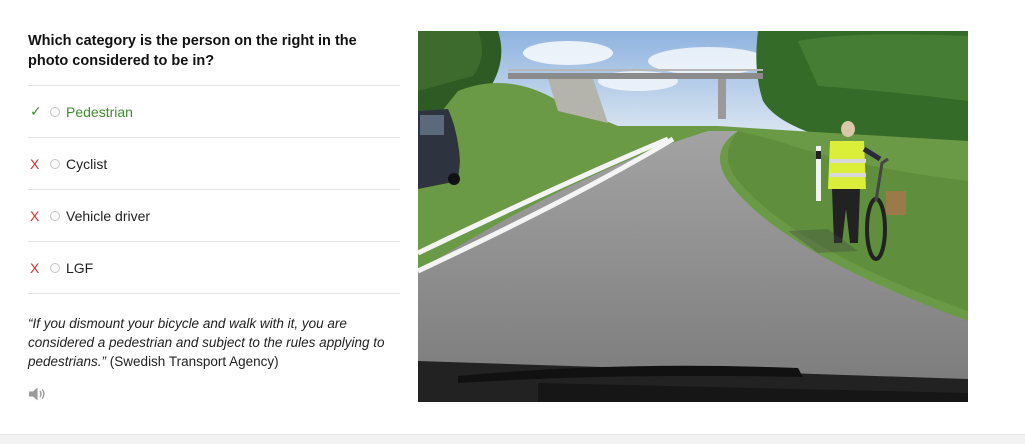  I want to click on answer-option-lgf: X LGF, so click(214, 267).